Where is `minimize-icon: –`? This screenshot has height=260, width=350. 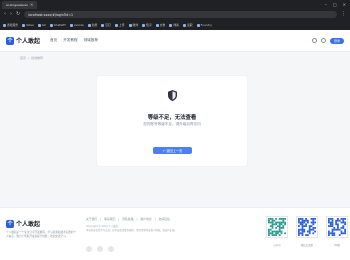
minimize-icon: – is located at coordinates (326, 4).